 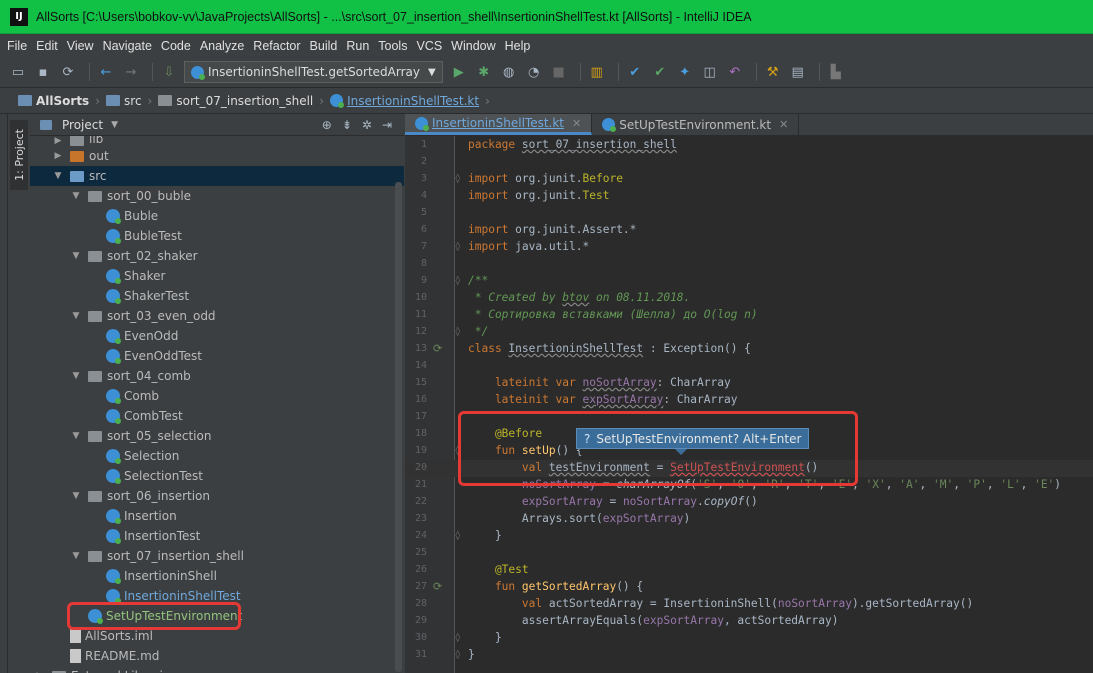 I want to click on menu-refactor: Refactor, so click(x=276, y=46).